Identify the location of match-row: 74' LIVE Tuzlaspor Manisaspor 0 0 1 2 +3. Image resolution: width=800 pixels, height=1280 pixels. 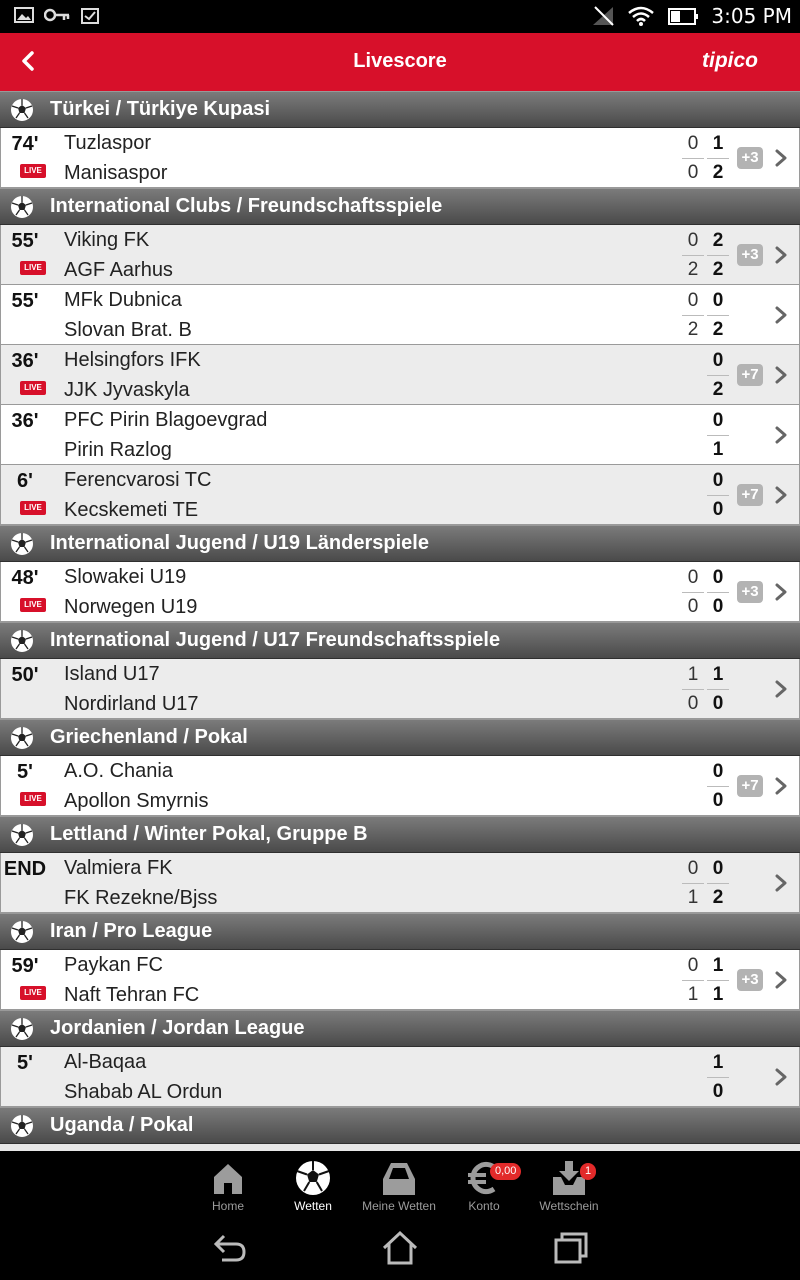
(400, 158).